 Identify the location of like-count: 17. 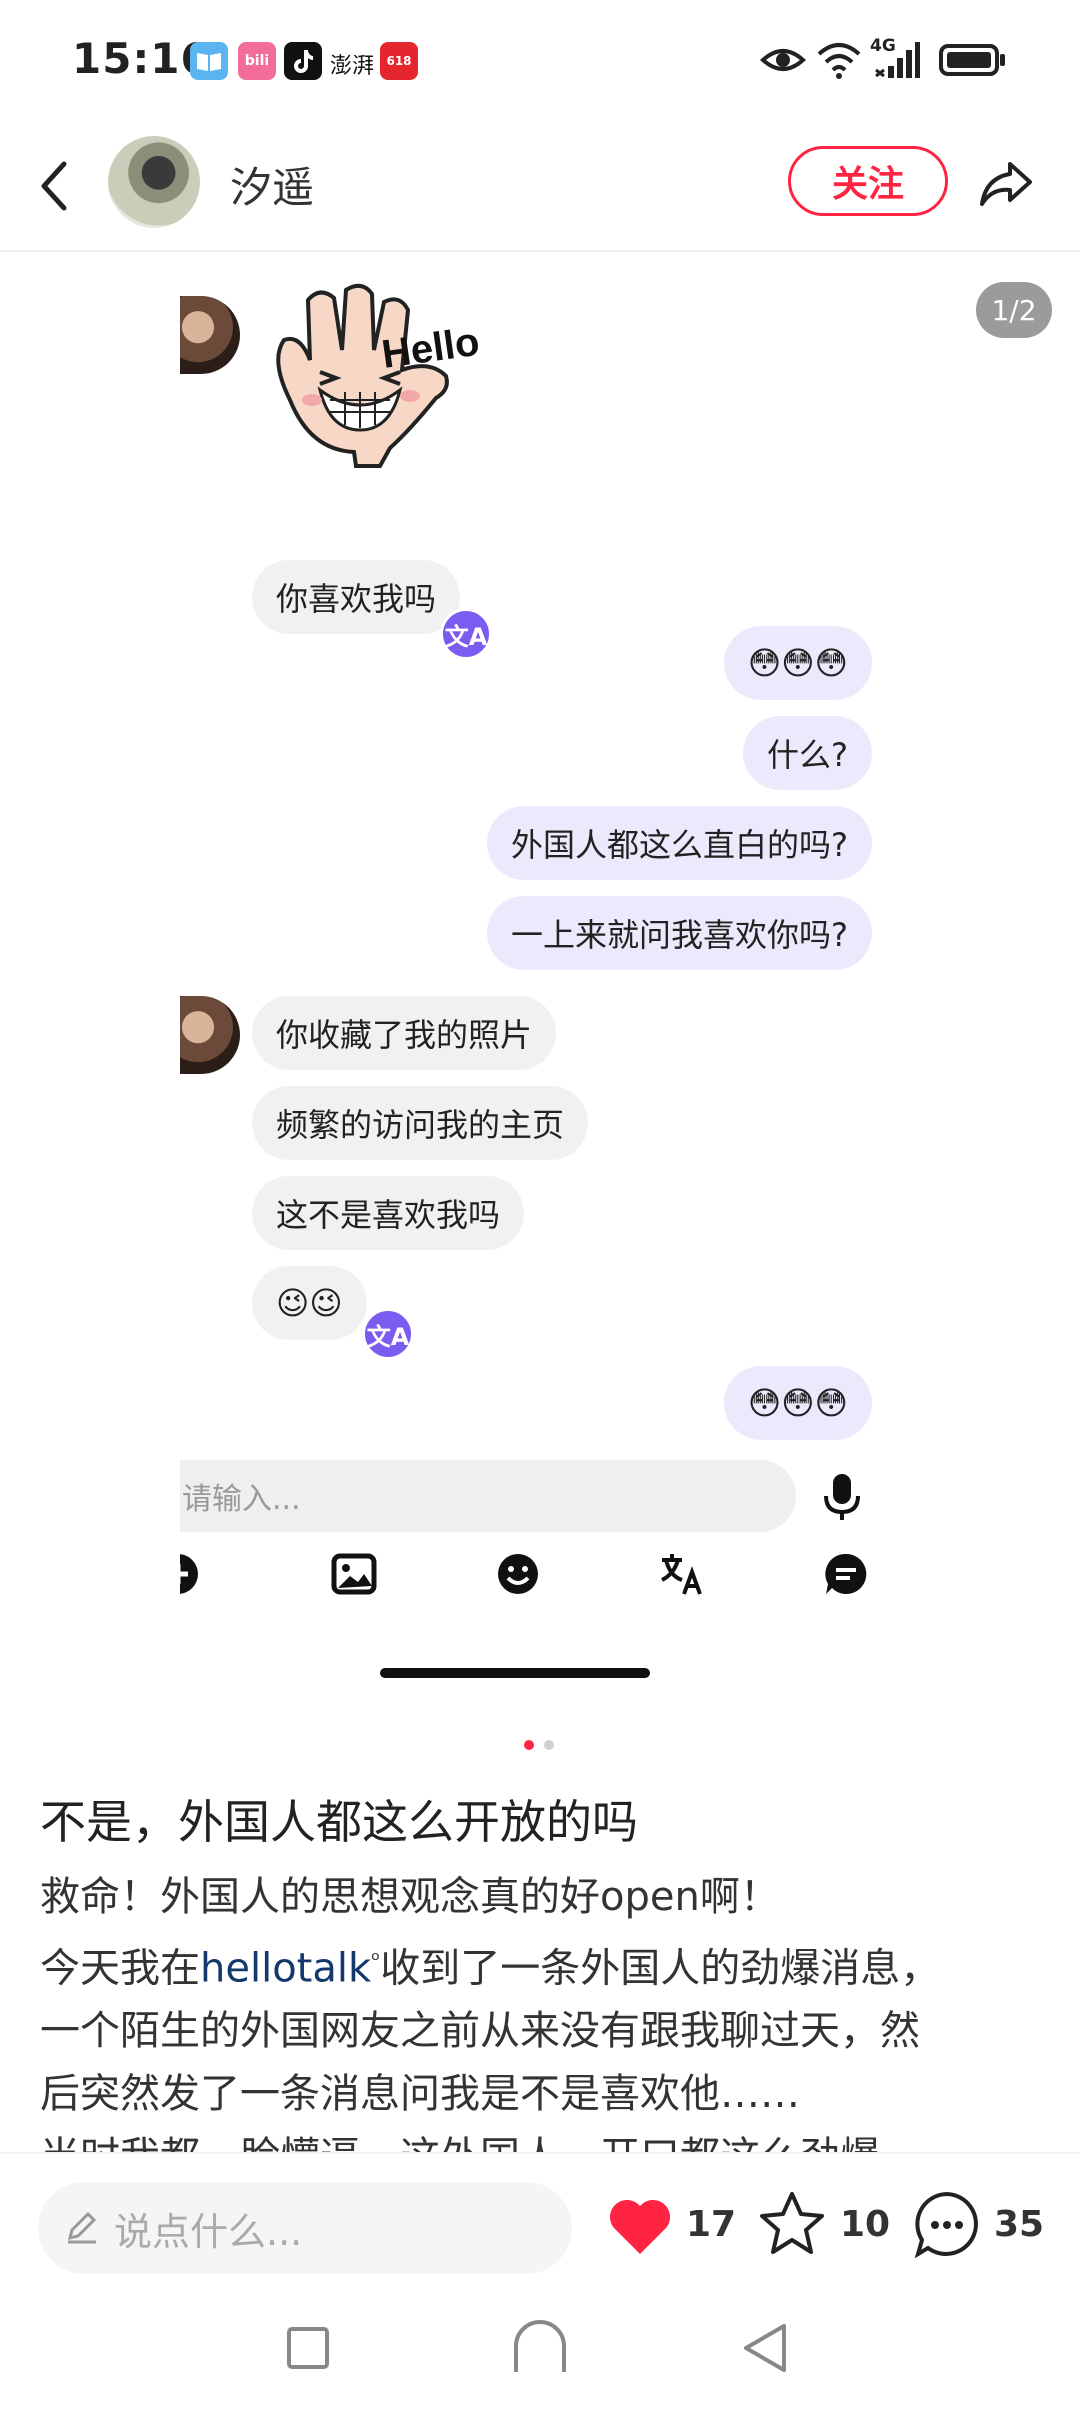
(711, 2224).